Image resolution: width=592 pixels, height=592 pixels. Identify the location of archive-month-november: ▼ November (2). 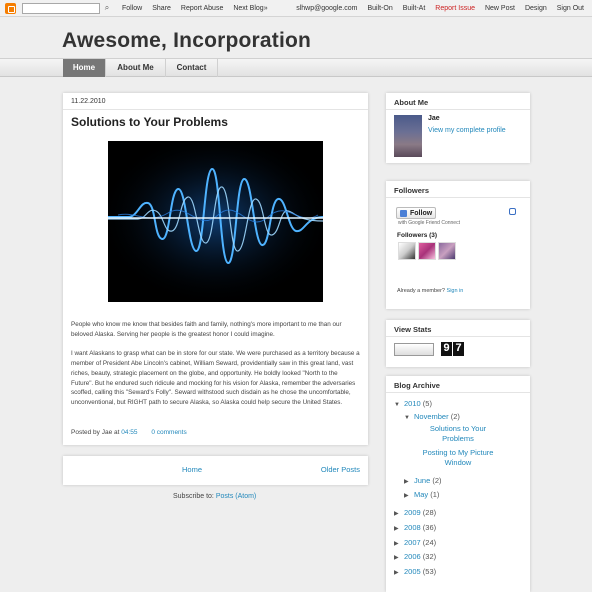
(432, 416).